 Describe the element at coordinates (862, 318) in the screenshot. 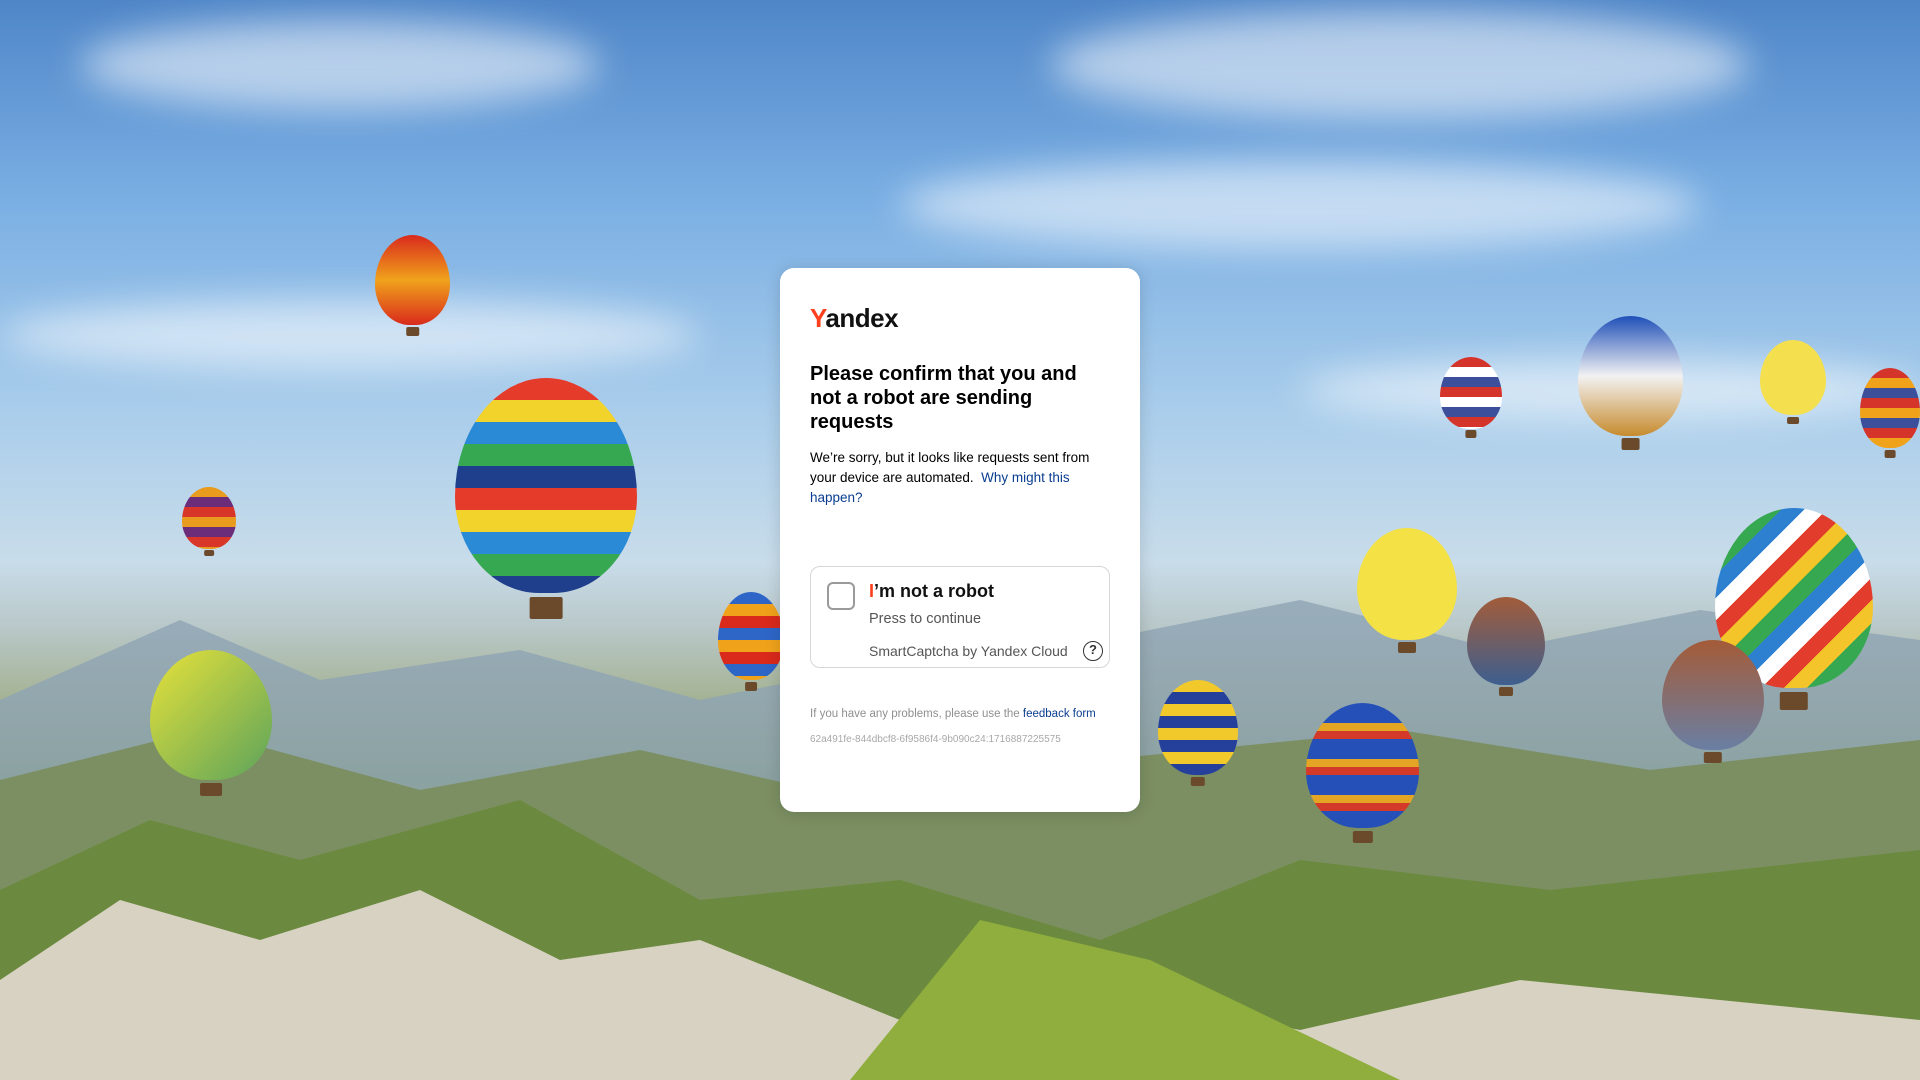

I see `yandex-logo-text: andex` at that location.